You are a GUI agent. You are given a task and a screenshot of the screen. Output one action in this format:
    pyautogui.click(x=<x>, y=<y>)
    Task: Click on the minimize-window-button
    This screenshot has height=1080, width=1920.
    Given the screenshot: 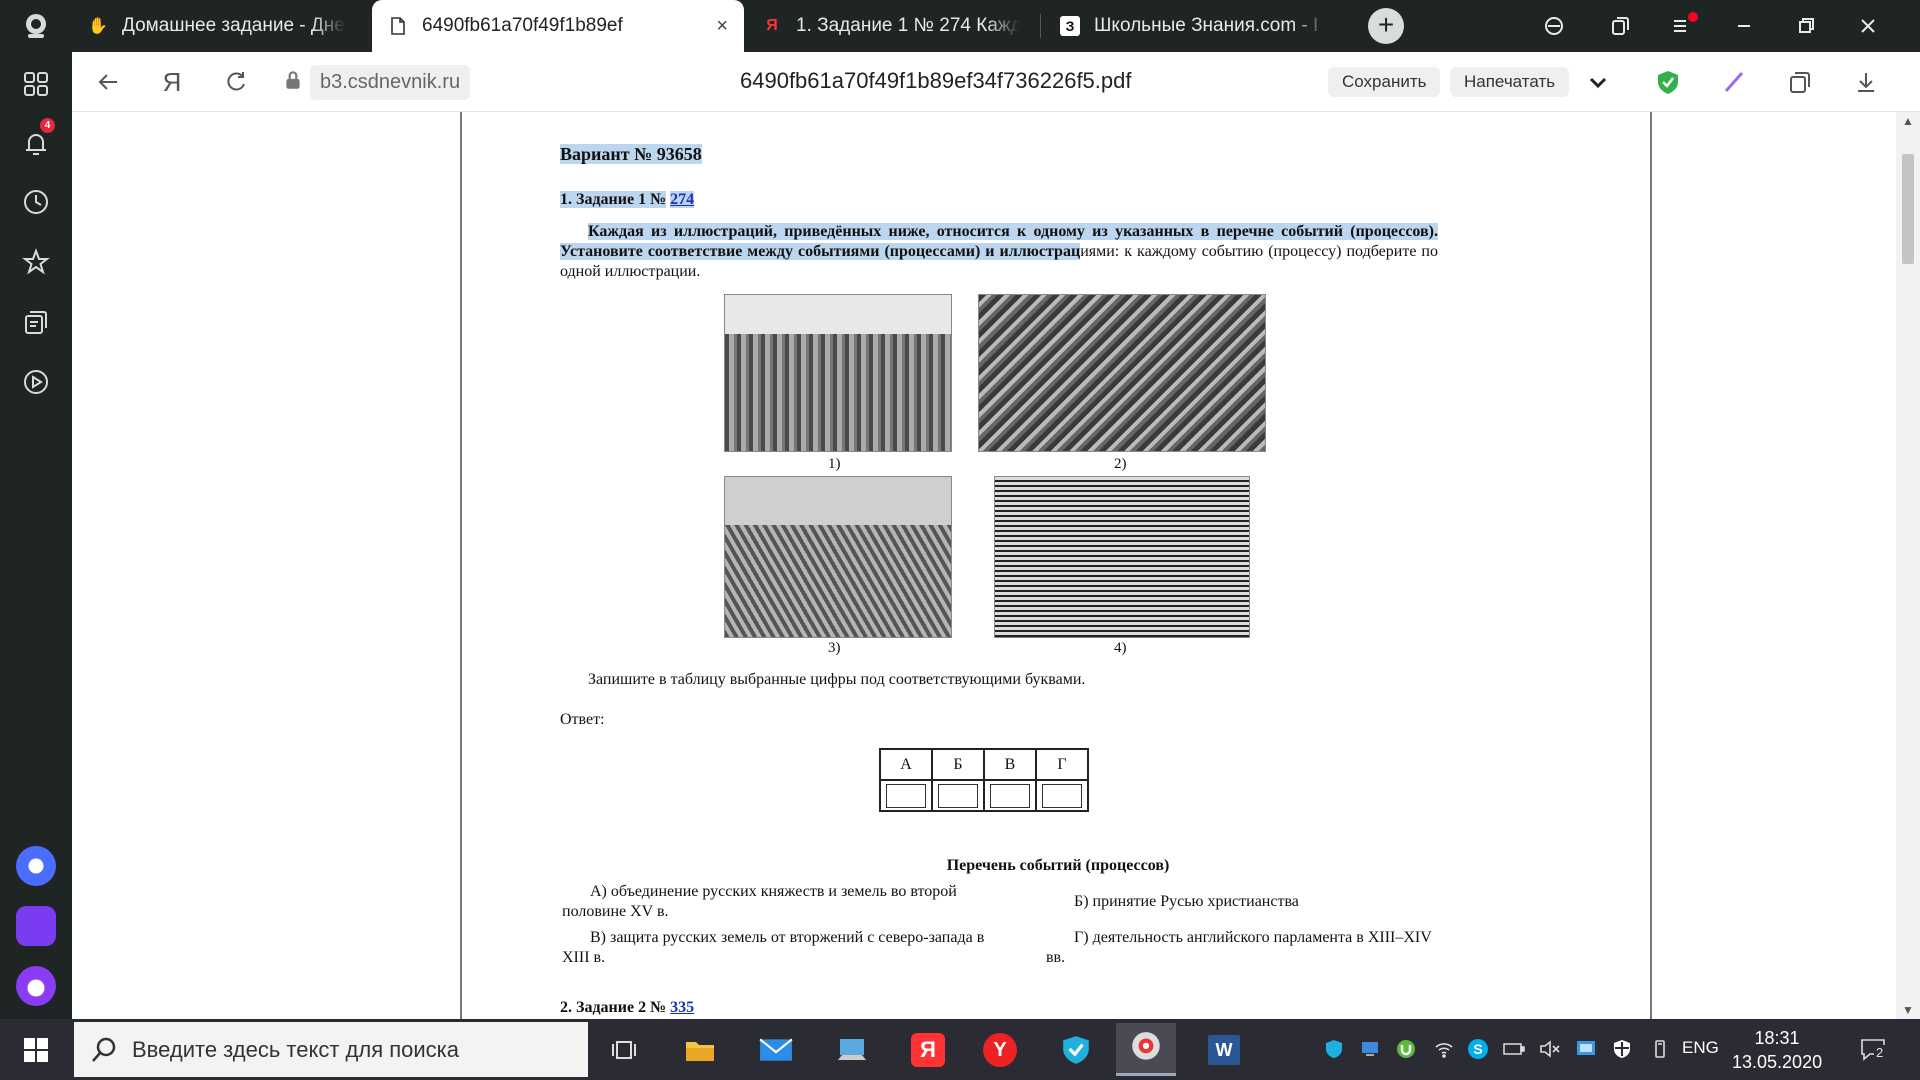 What is the action you would take?
    pyautogui.click(x=1744, y=26)
    